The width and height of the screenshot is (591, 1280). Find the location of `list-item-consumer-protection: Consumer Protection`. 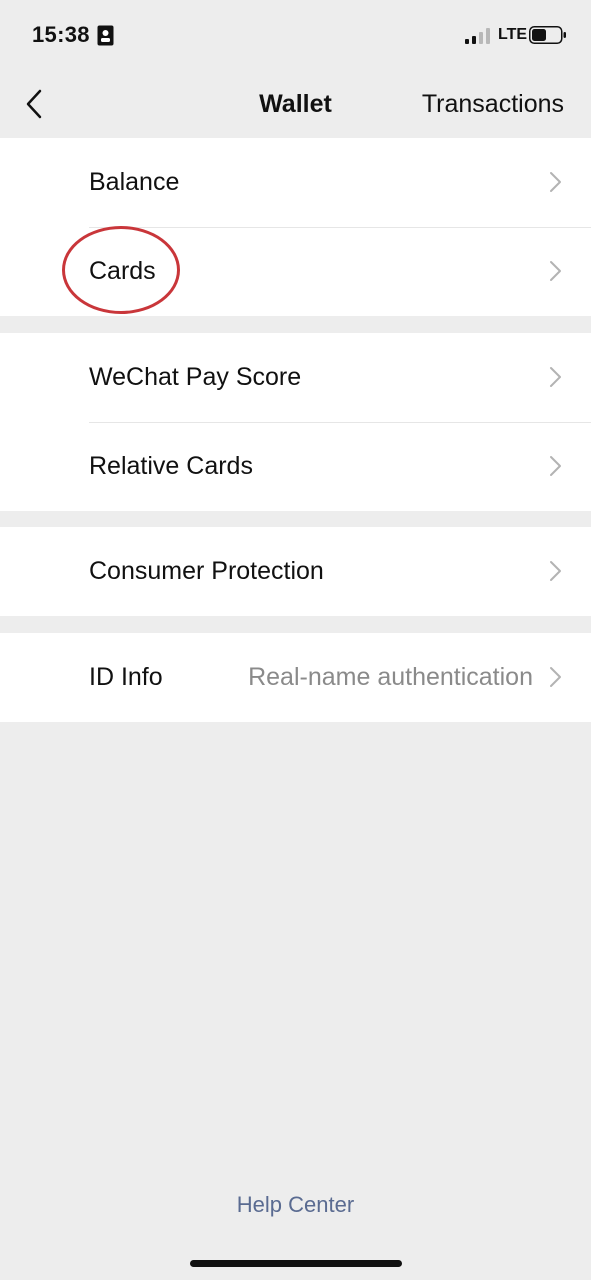

list-item-consumer-protection: Consumer Protection is located at coordinates (295, 571).